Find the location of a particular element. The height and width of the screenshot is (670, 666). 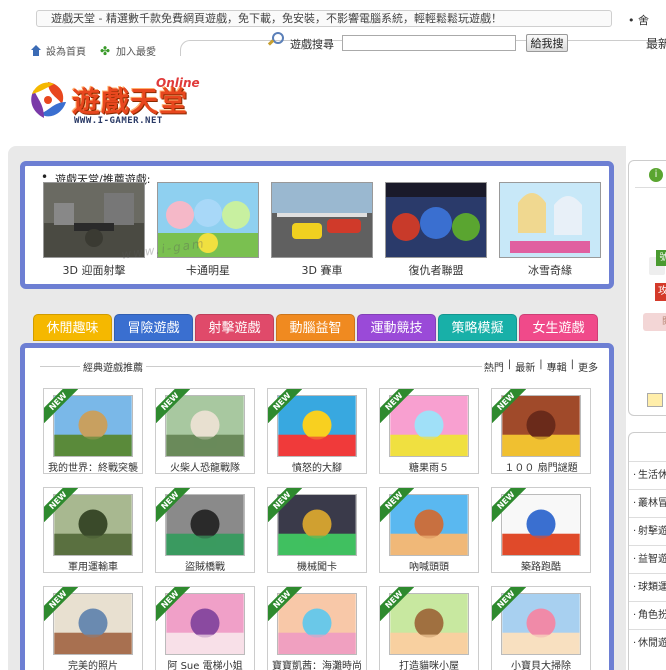

sidebar-category-item: 叢林冒 is located at coordinates (647, 503).